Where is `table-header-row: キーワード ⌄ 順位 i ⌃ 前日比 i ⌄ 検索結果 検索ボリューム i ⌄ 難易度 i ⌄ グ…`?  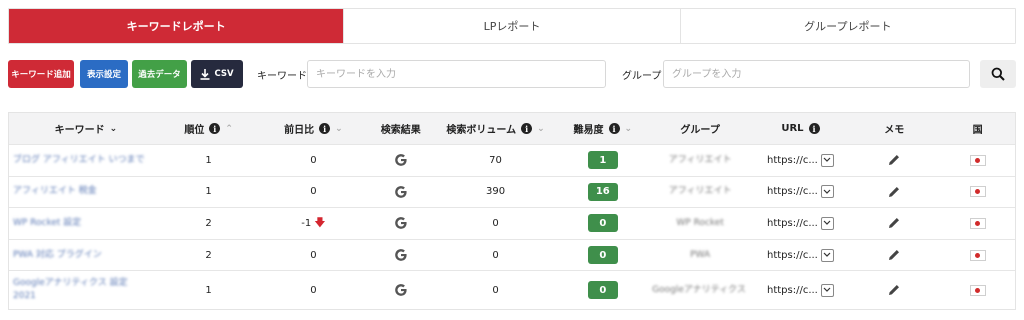
table-header-row: キーワード ⌄ 順位 i ⌃ 前日比 i ⌄ 検索結果 検索ボリューム i ⌄ 難易度 i ⌄ グ… is located at coordinates (512, 129).